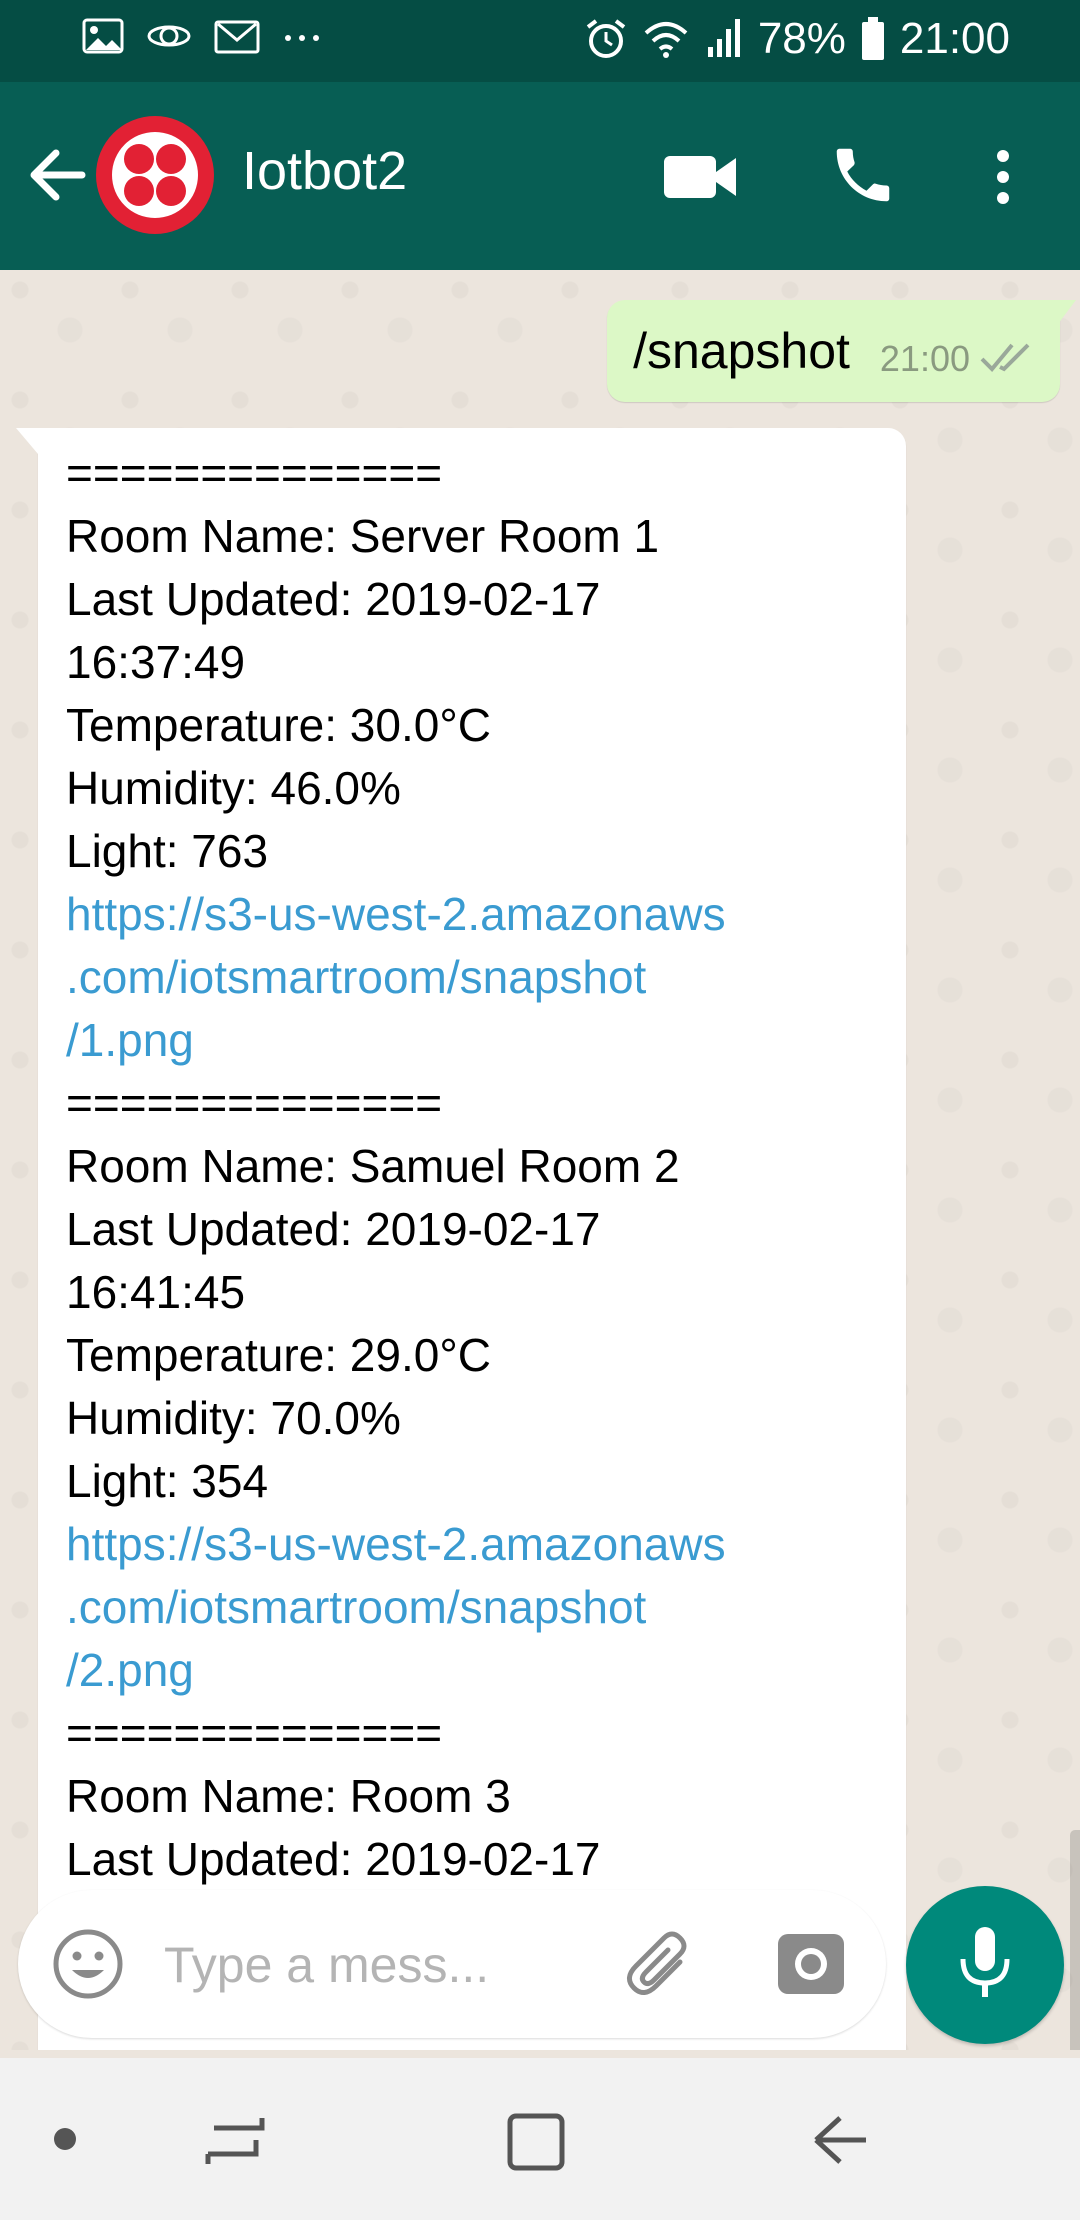 This screenshot has height=2220, width=1080. What do you see at coordinates (384, 1965) in the screenshot?
I see `message-input` at bounding box center [384, 1965].